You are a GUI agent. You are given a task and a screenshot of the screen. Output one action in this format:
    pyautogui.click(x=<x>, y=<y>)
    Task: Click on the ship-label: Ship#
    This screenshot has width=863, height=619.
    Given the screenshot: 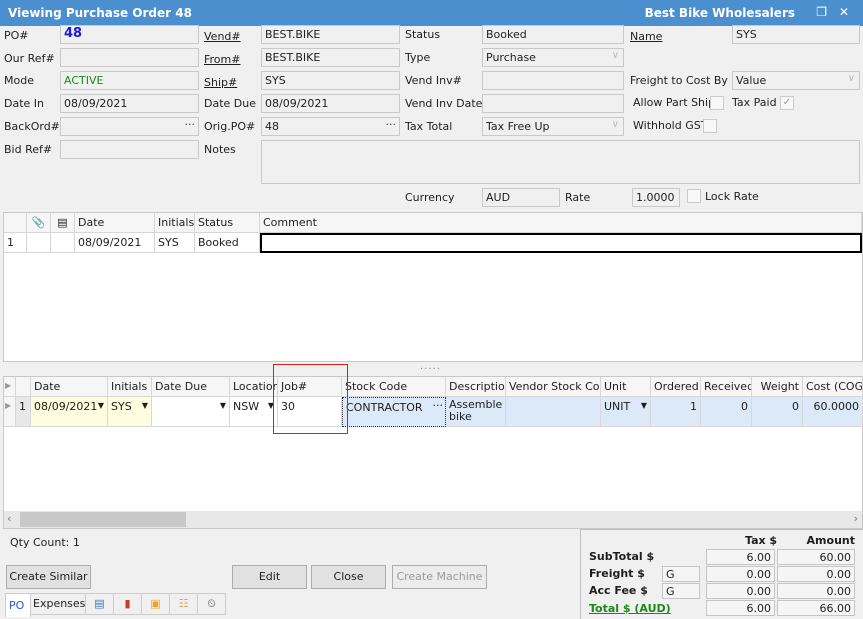 What is the action you would take?
    pyautogui.click(x=220, y=82)
    